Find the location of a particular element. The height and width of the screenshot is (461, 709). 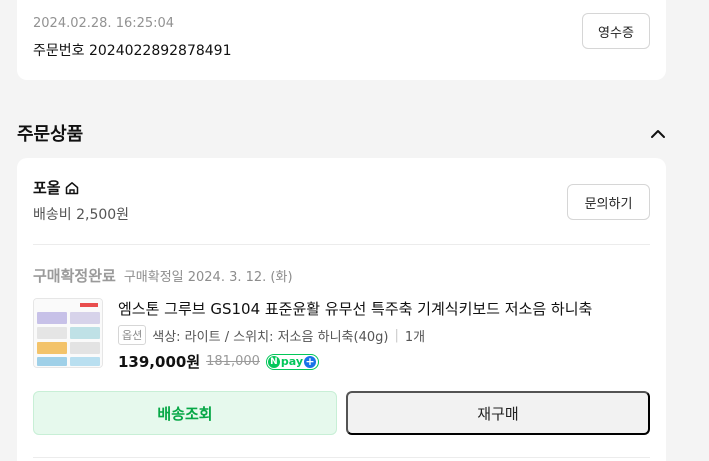

option-text: 색상: 라이트 / 스위치: 저소음 하니축(40g) is located at coordinates (270, 337).